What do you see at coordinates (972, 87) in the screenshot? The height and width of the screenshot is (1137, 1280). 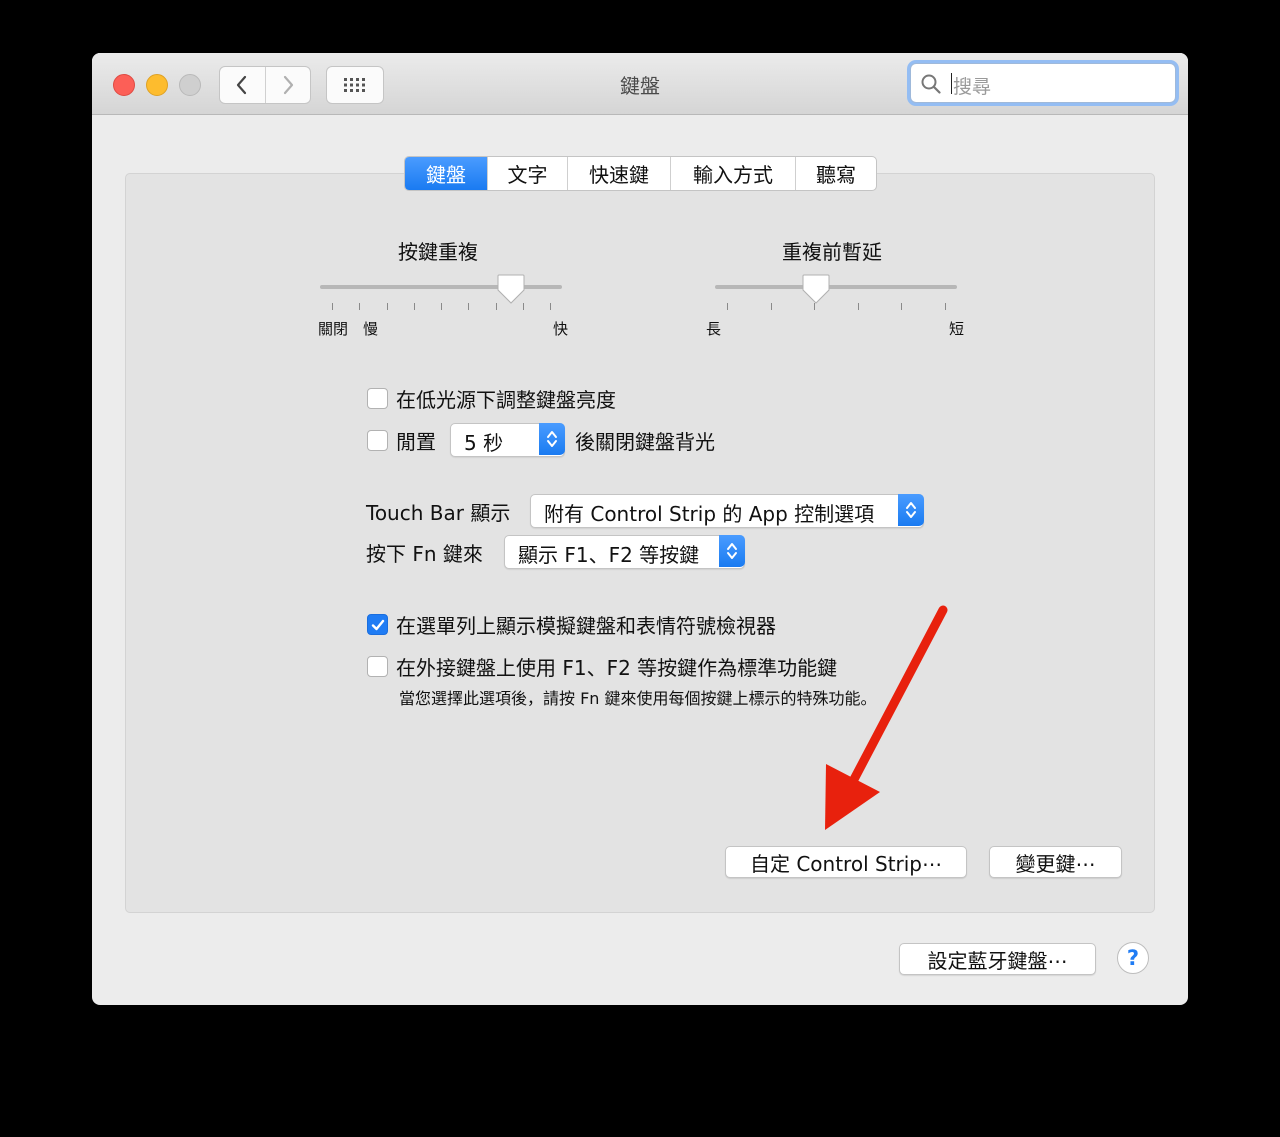 I see `search-placeholder: 搜尋` at bounding box center [972, 87].